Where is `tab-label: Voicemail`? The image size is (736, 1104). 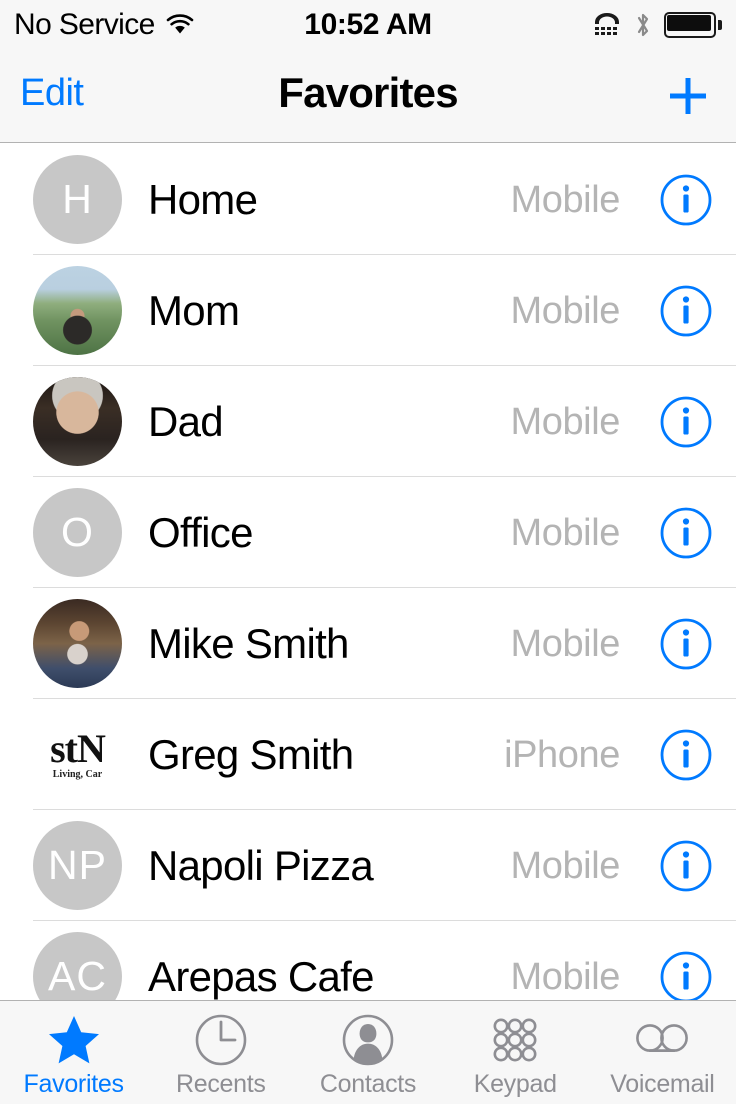
tab-label: Voicemail is located at coordinates (662, 1084).